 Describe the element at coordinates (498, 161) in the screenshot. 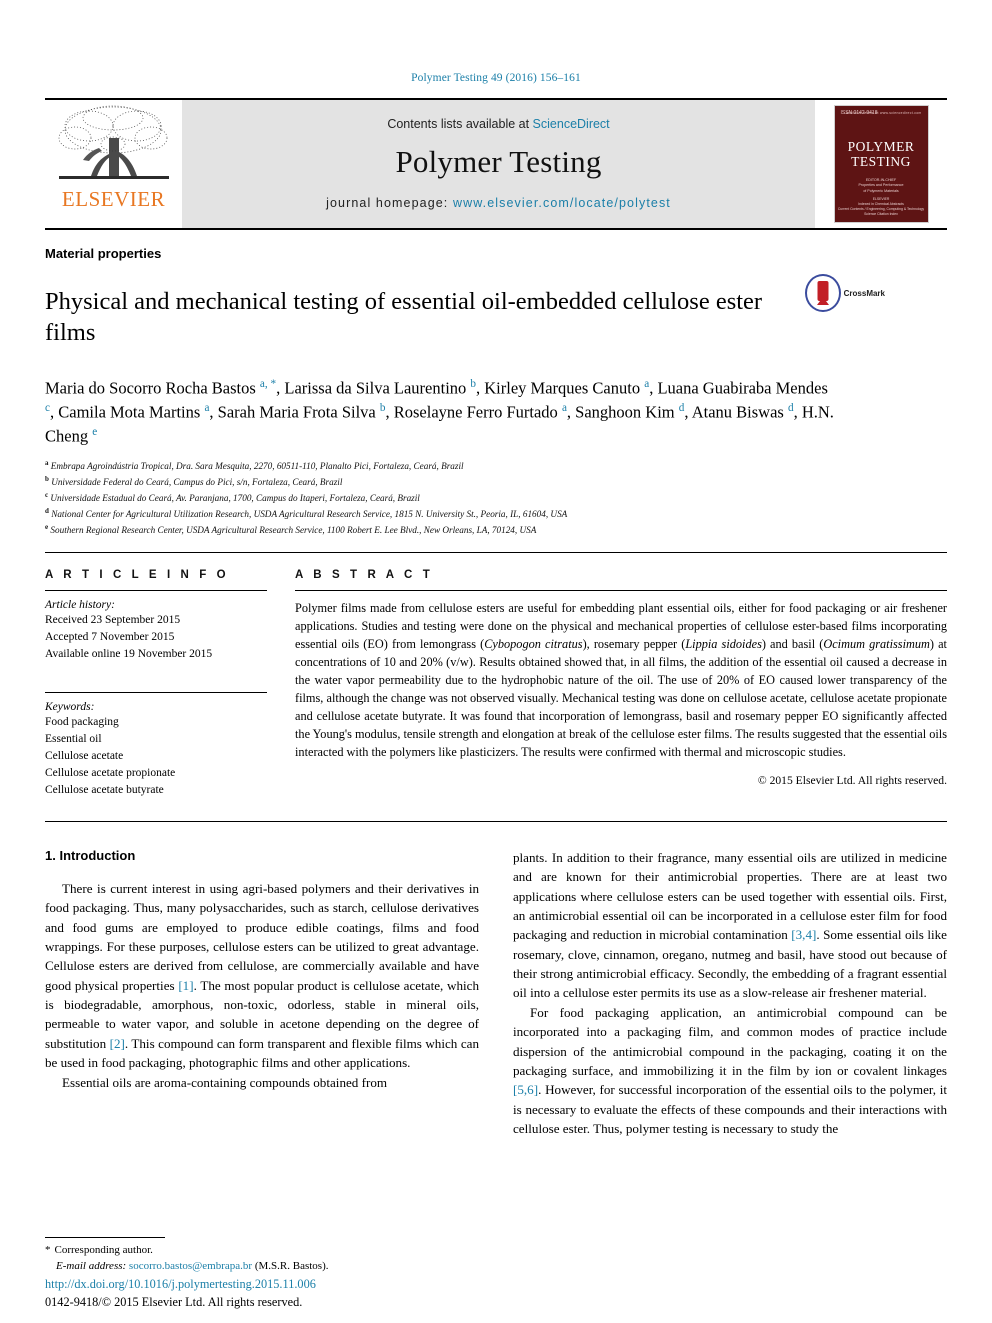

I see `journal-title: Polymer Testing` at that location.